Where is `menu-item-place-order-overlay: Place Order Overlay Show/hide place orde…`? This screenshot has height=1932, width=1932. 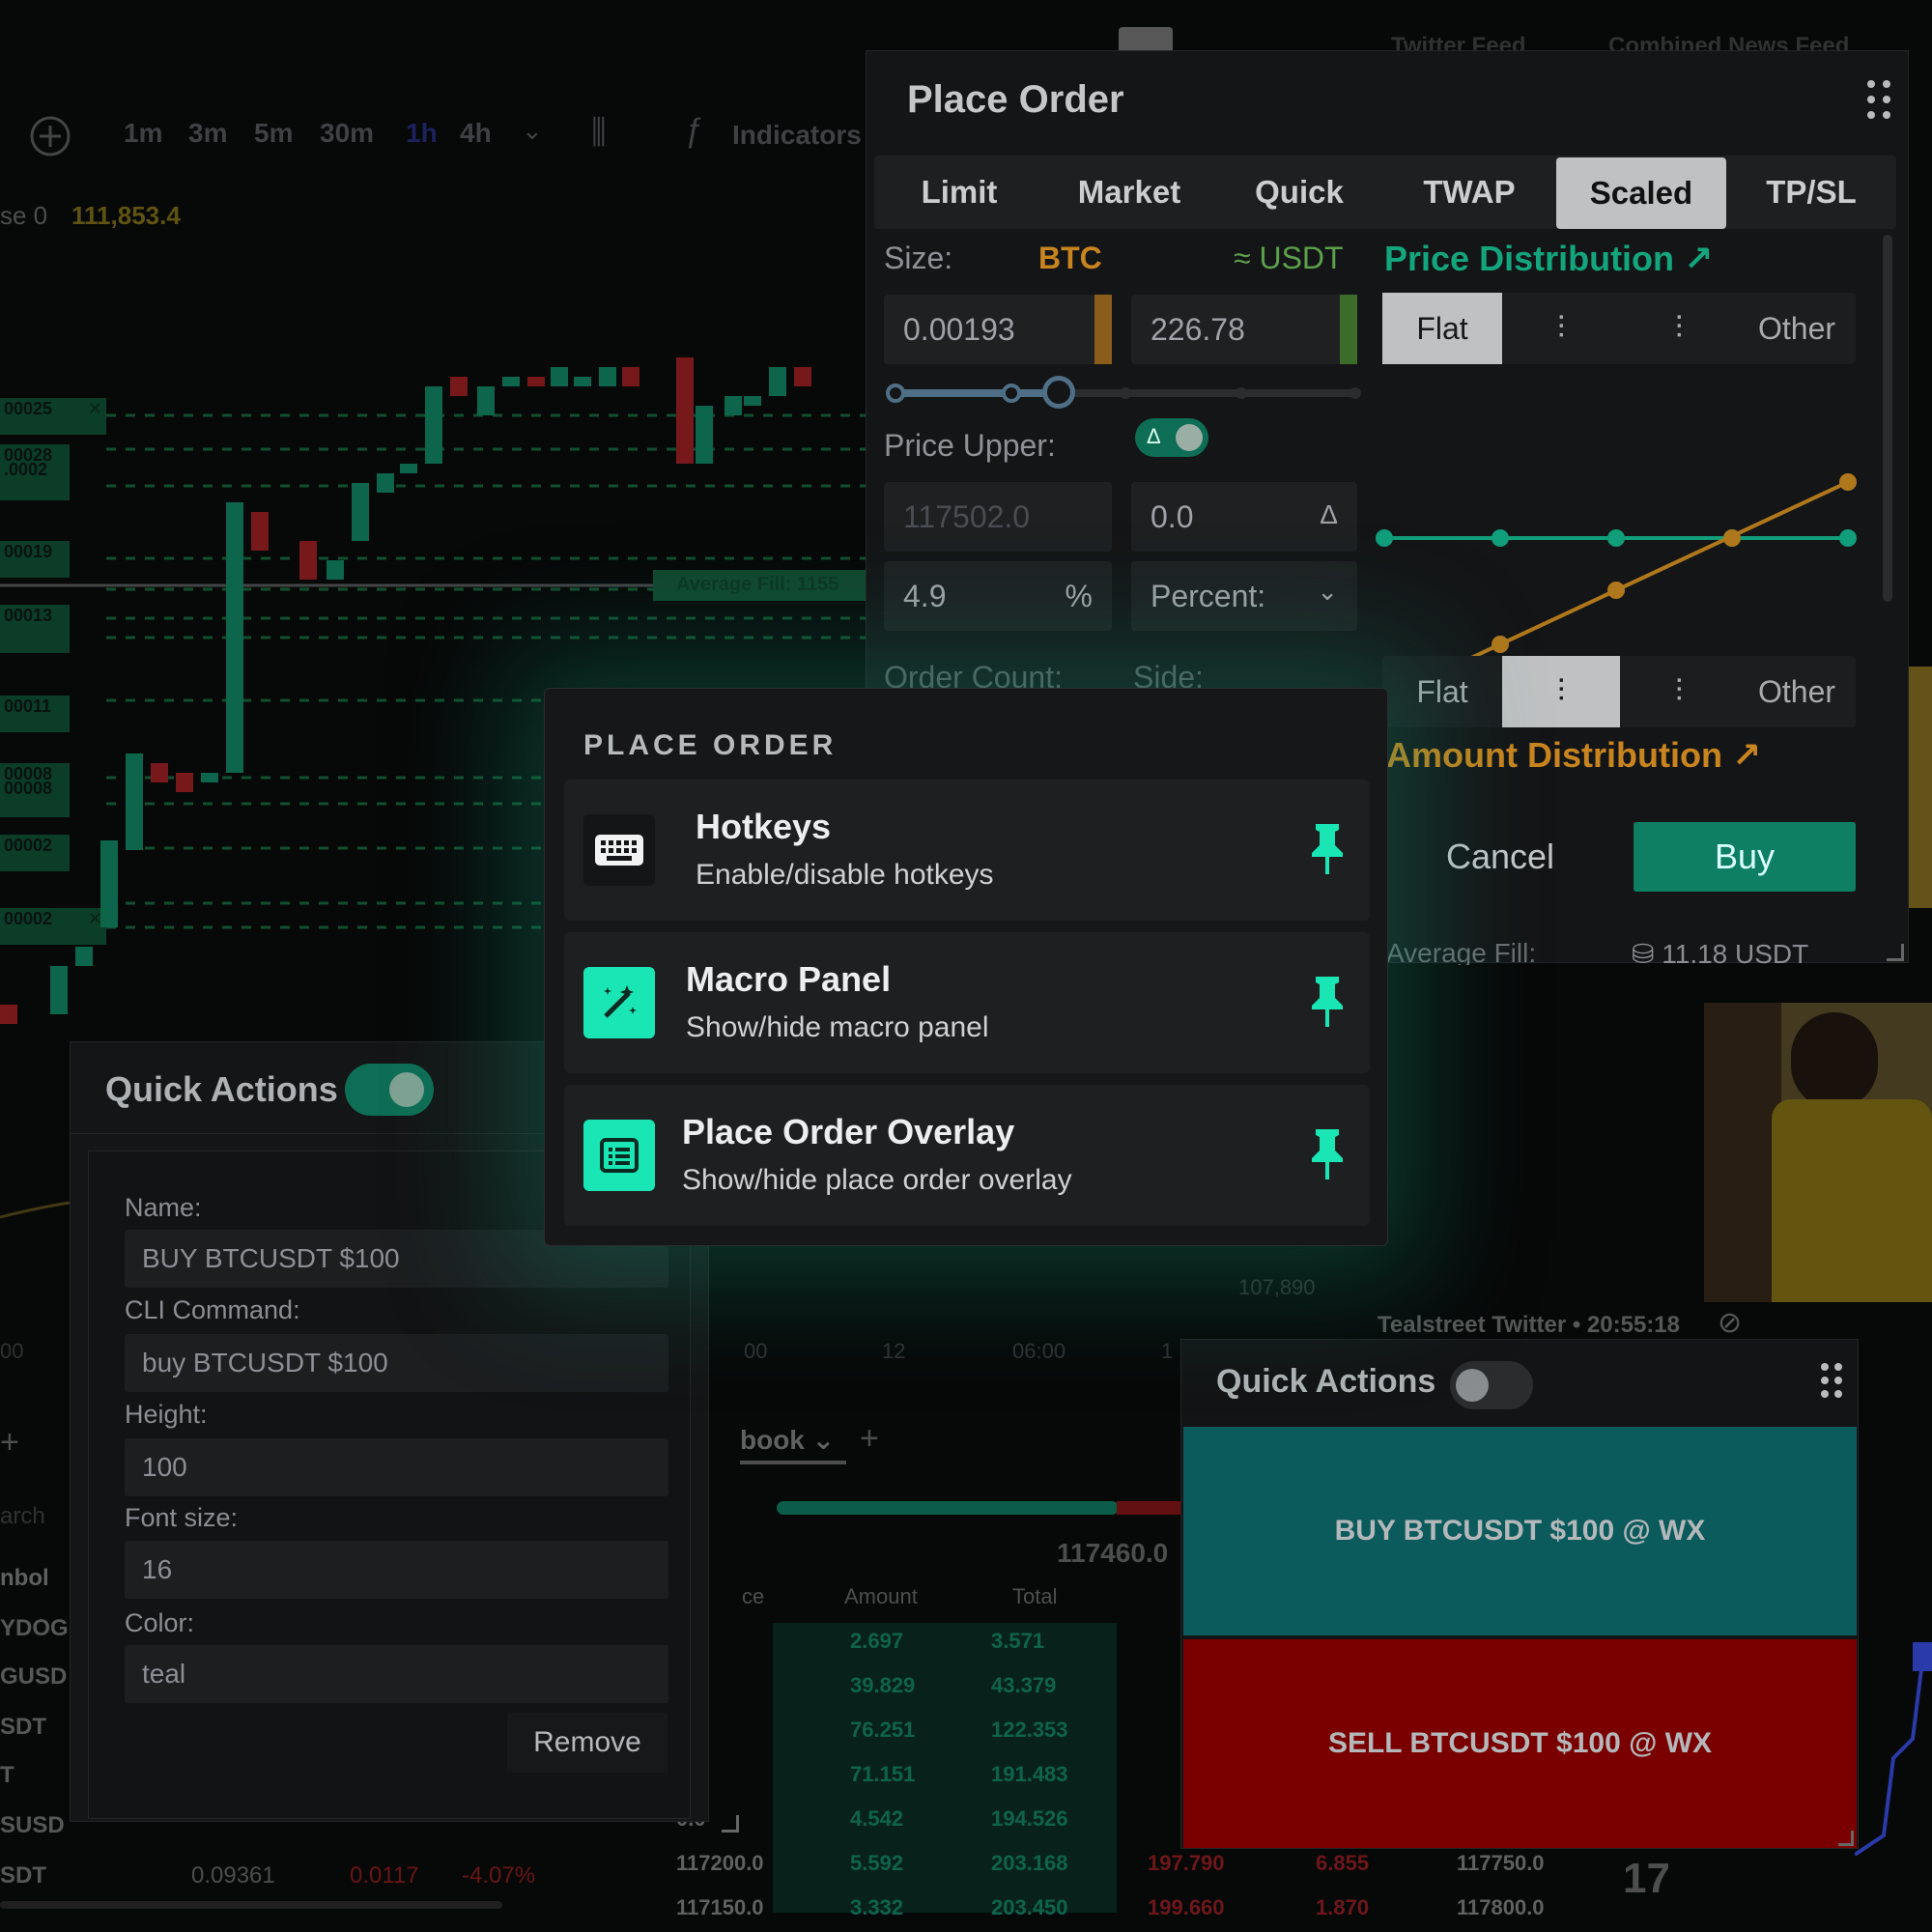 menu-item-place-order-overlay: Place Order Overlay Show/hide place orde… is located at coordinates (967, 1155).